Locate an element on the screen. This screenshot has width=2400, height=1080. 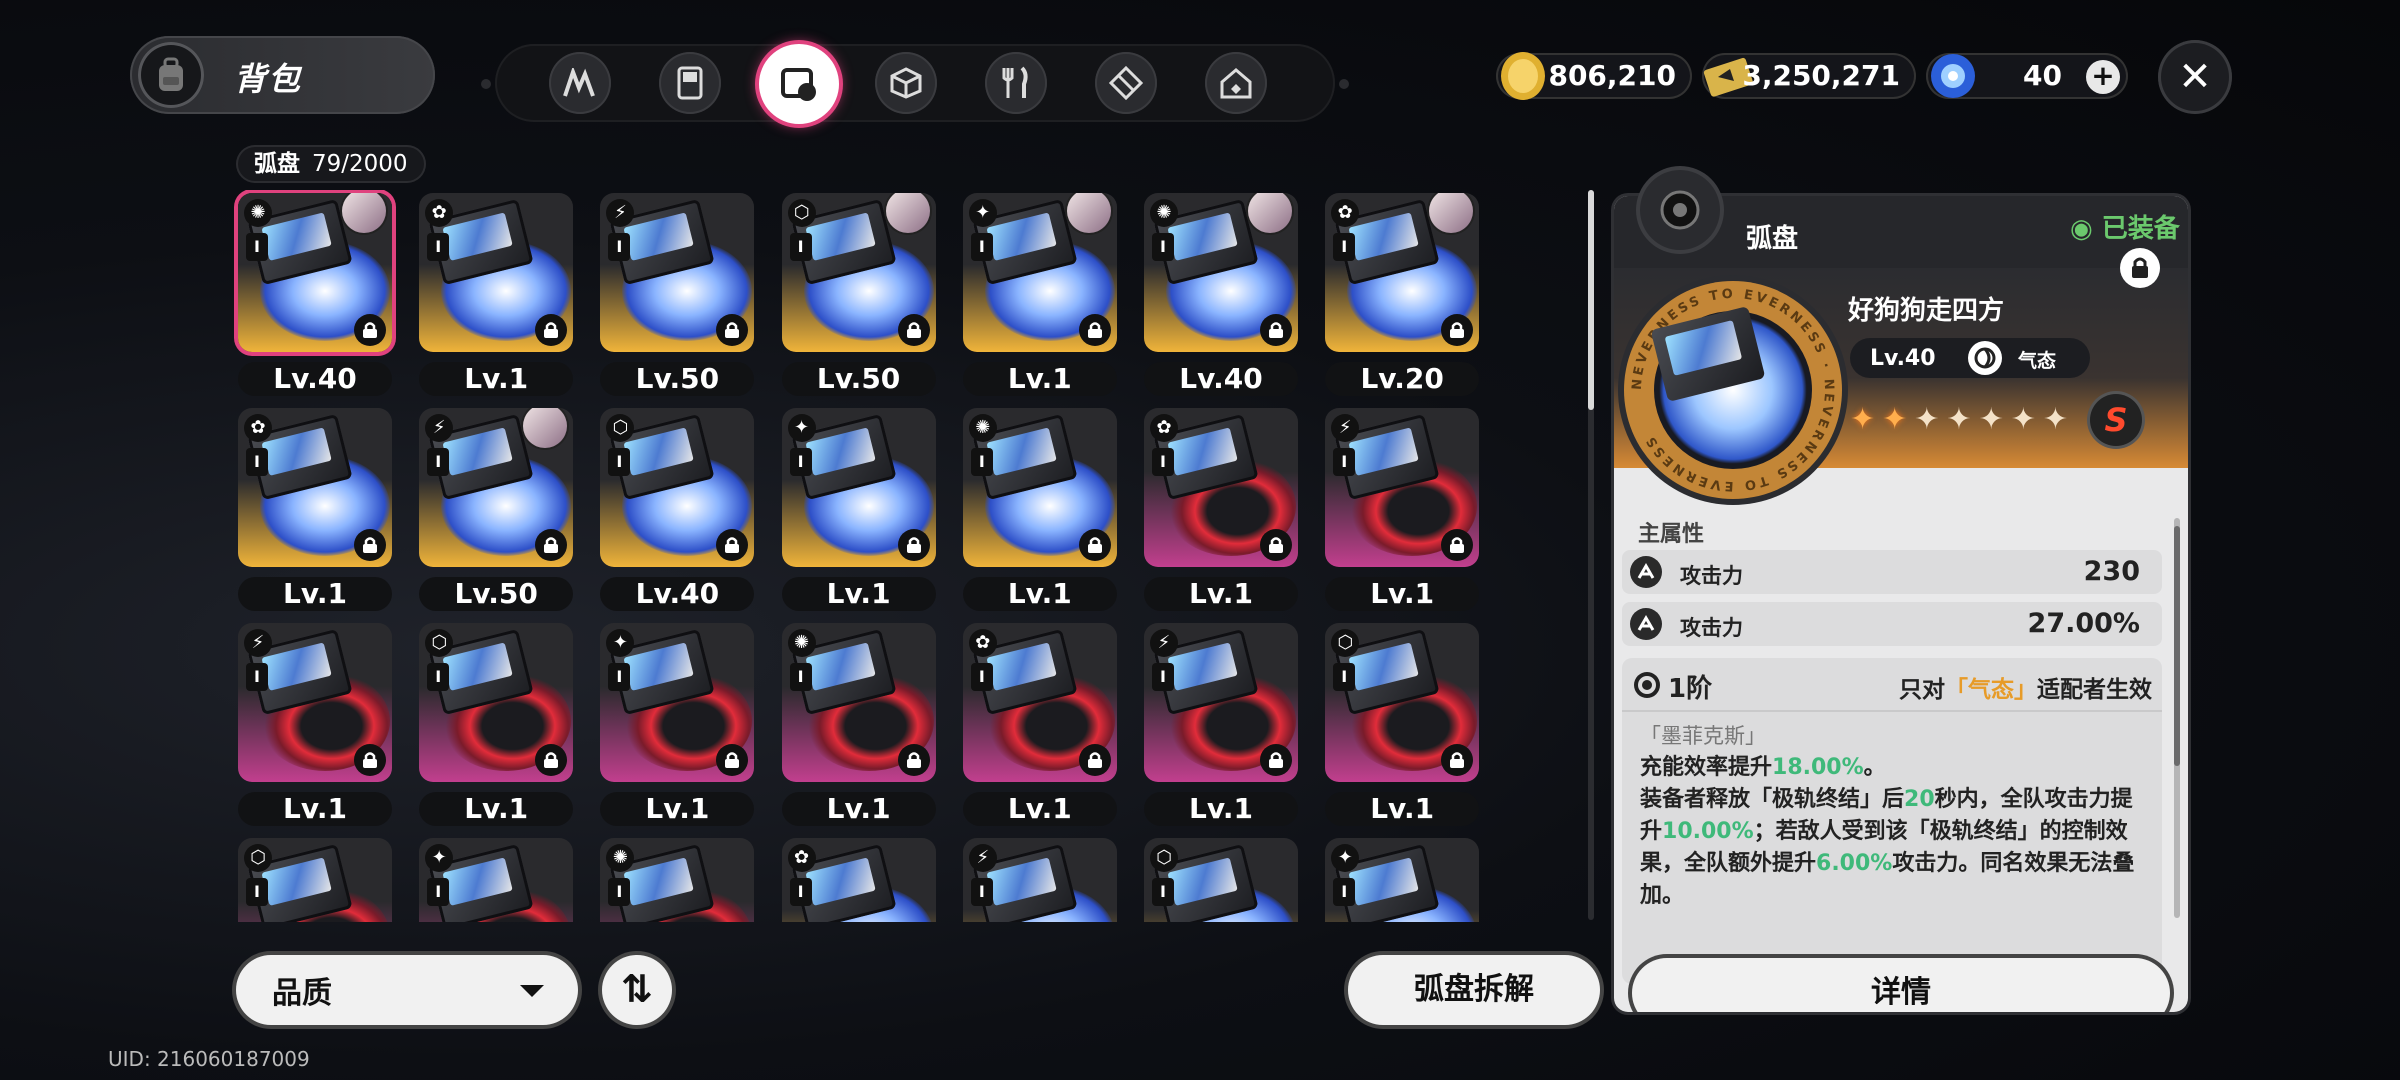
disc-element: 气态 is located at coordinates (2037, 361).